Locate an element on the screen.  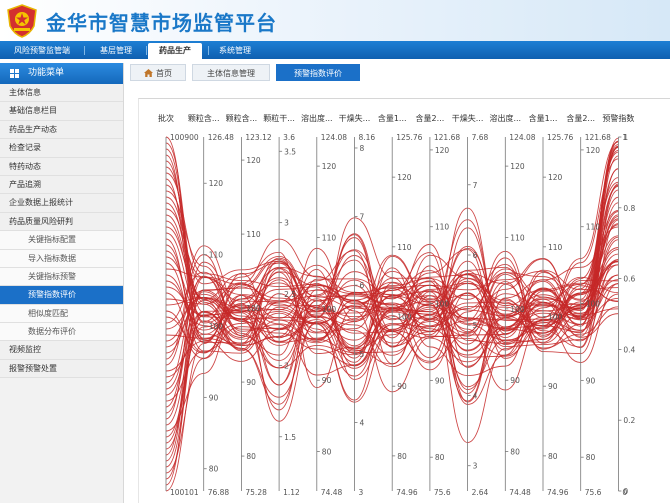
axis-min-label: 100101 is located at coordinates (184, 492).